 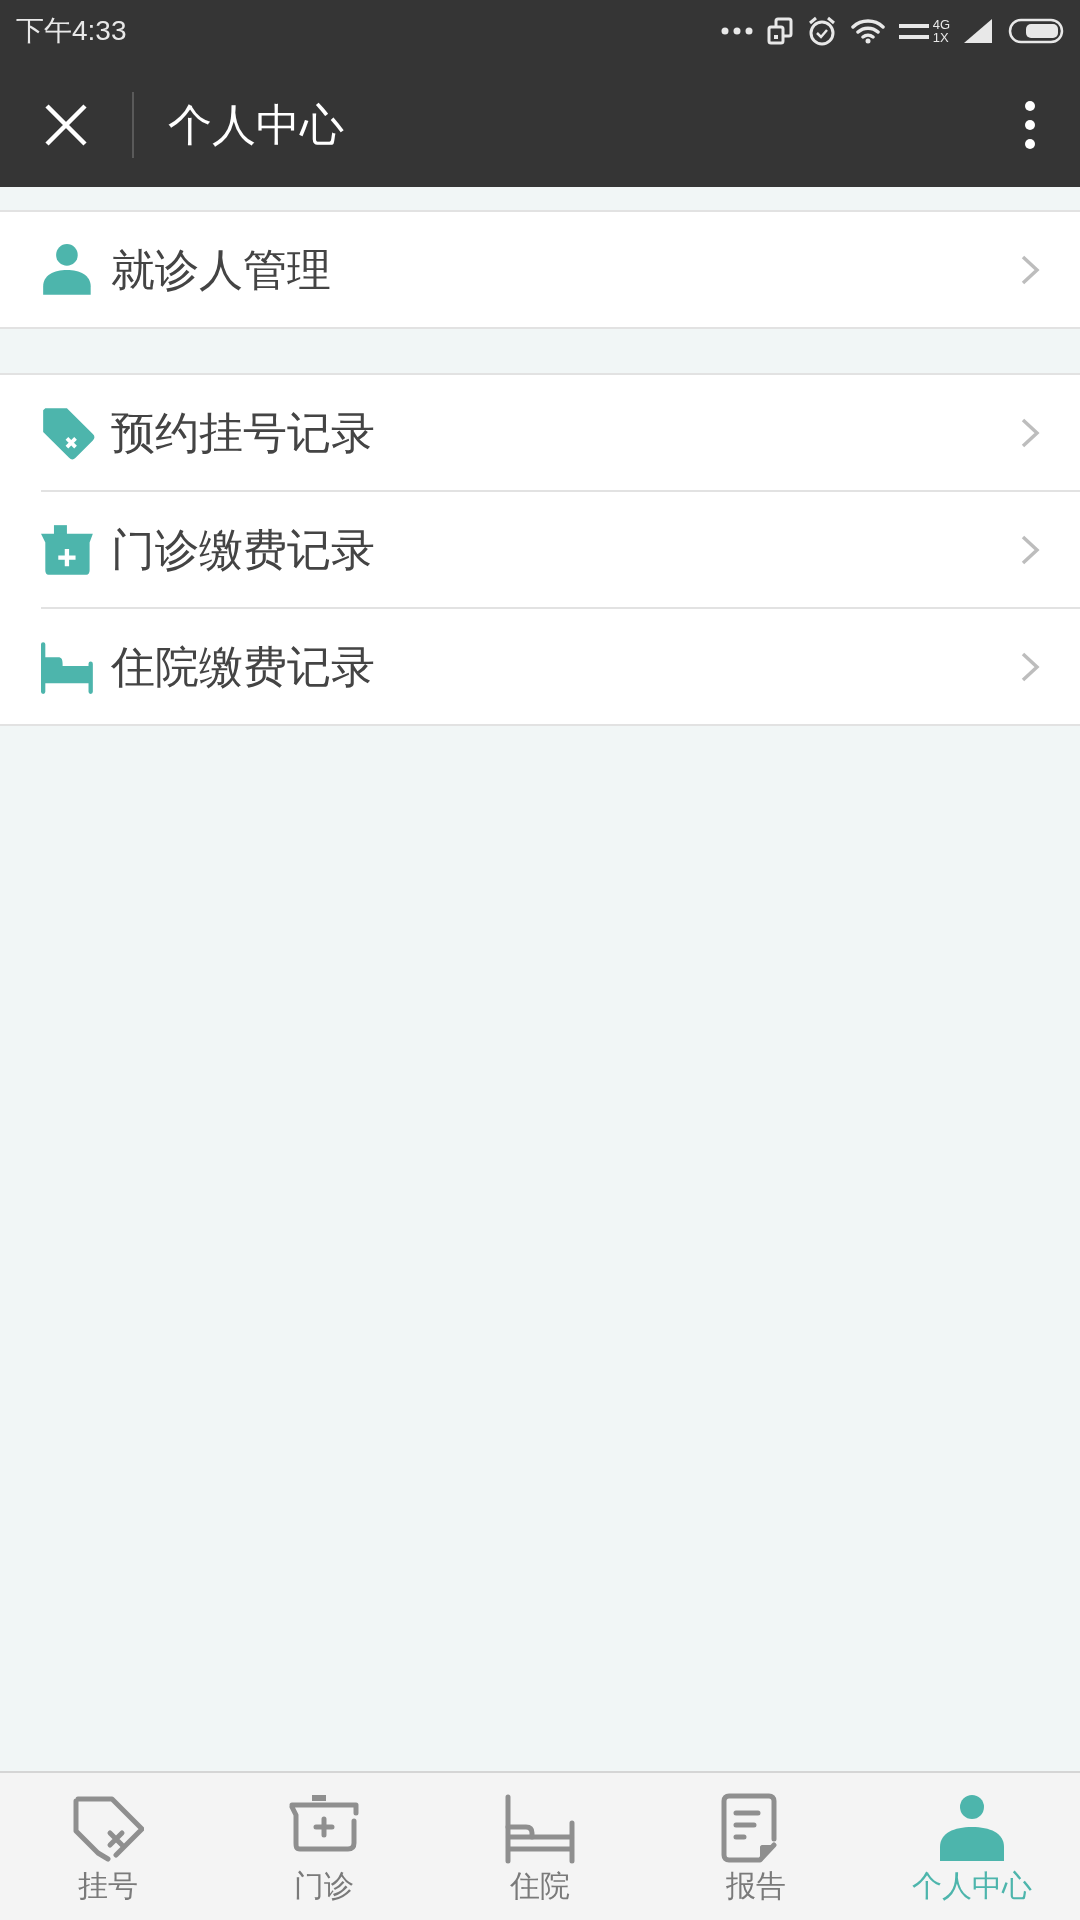 I want to click on alarm-icon, so click(x=821, y=31).